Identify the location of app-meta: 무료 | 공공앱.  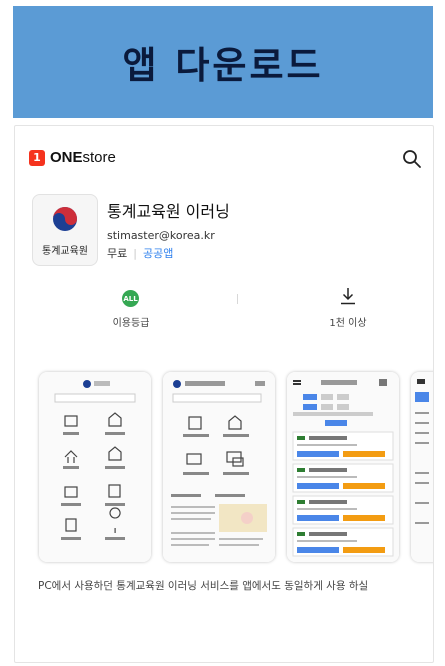
(140, 253).